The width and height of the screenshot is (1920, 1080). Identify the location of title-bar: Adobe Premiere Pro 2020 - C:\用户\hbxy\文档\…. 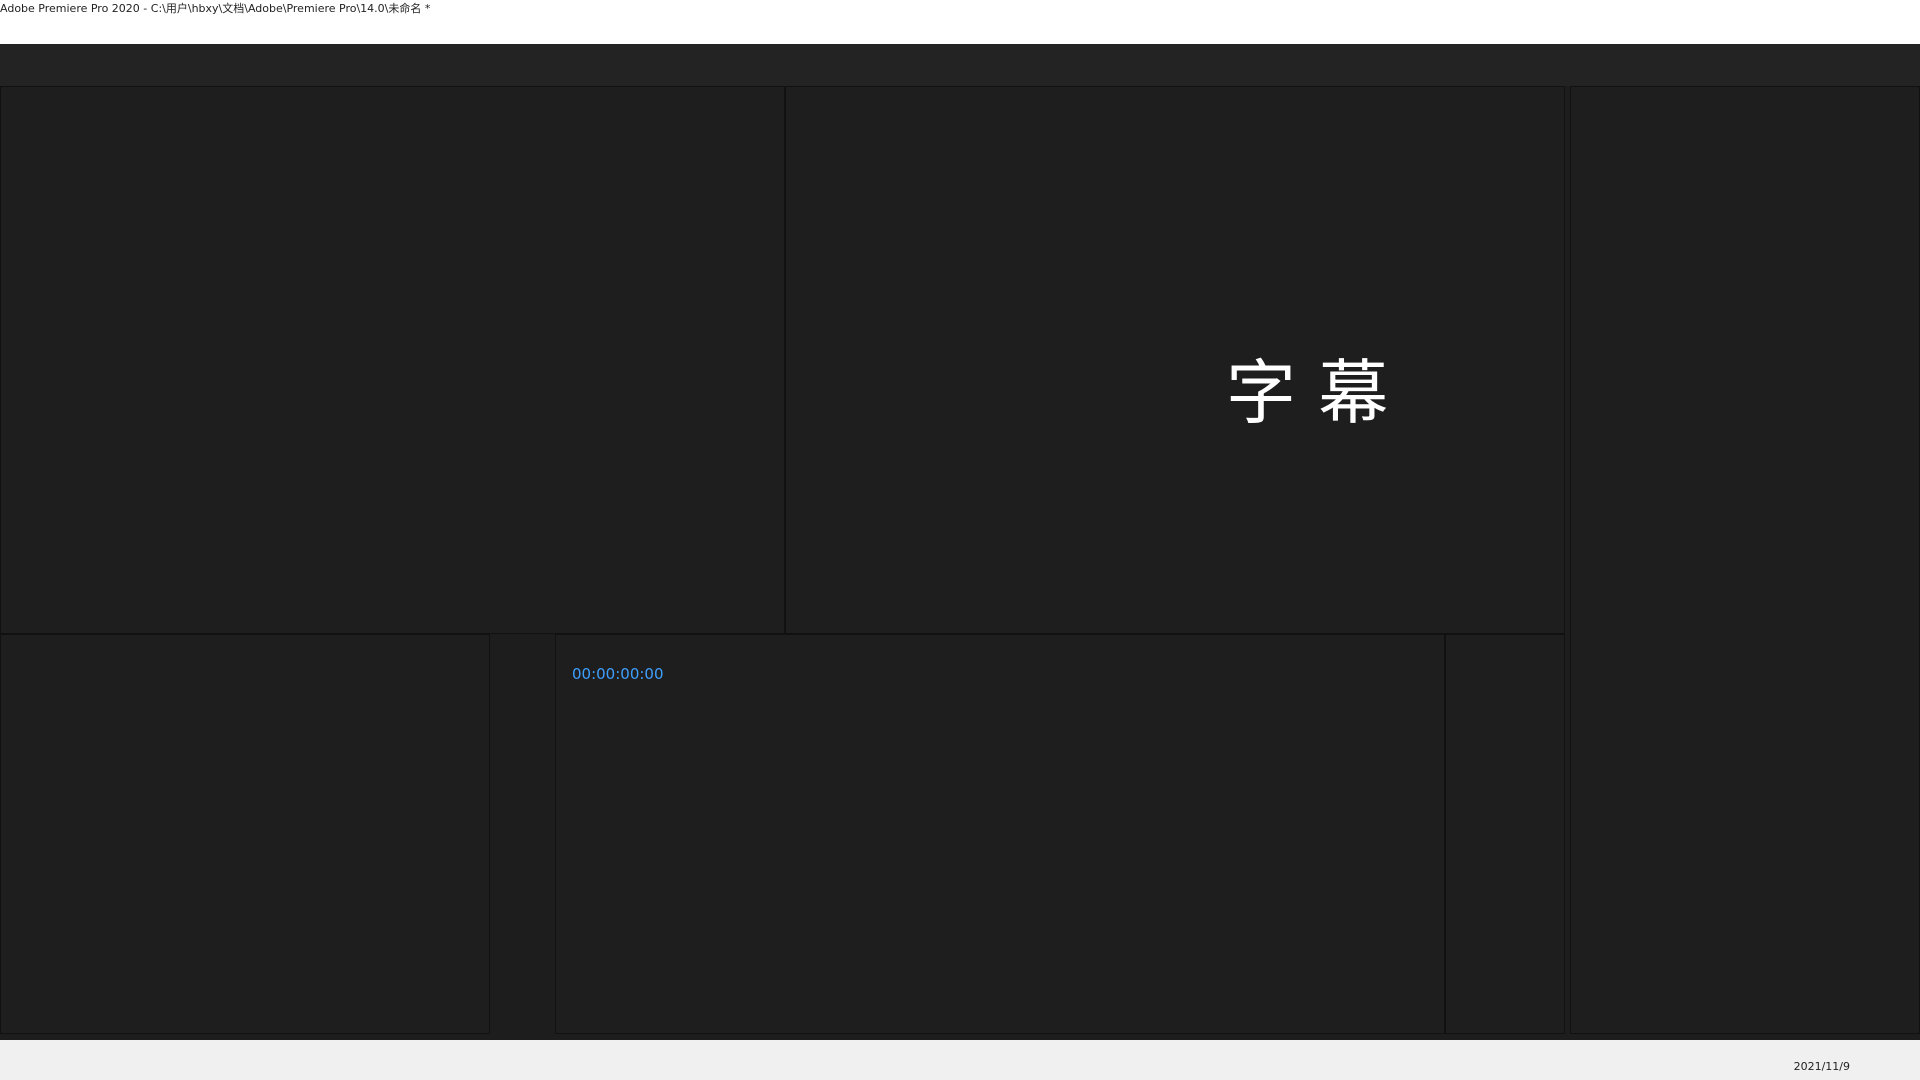
(960, 11).